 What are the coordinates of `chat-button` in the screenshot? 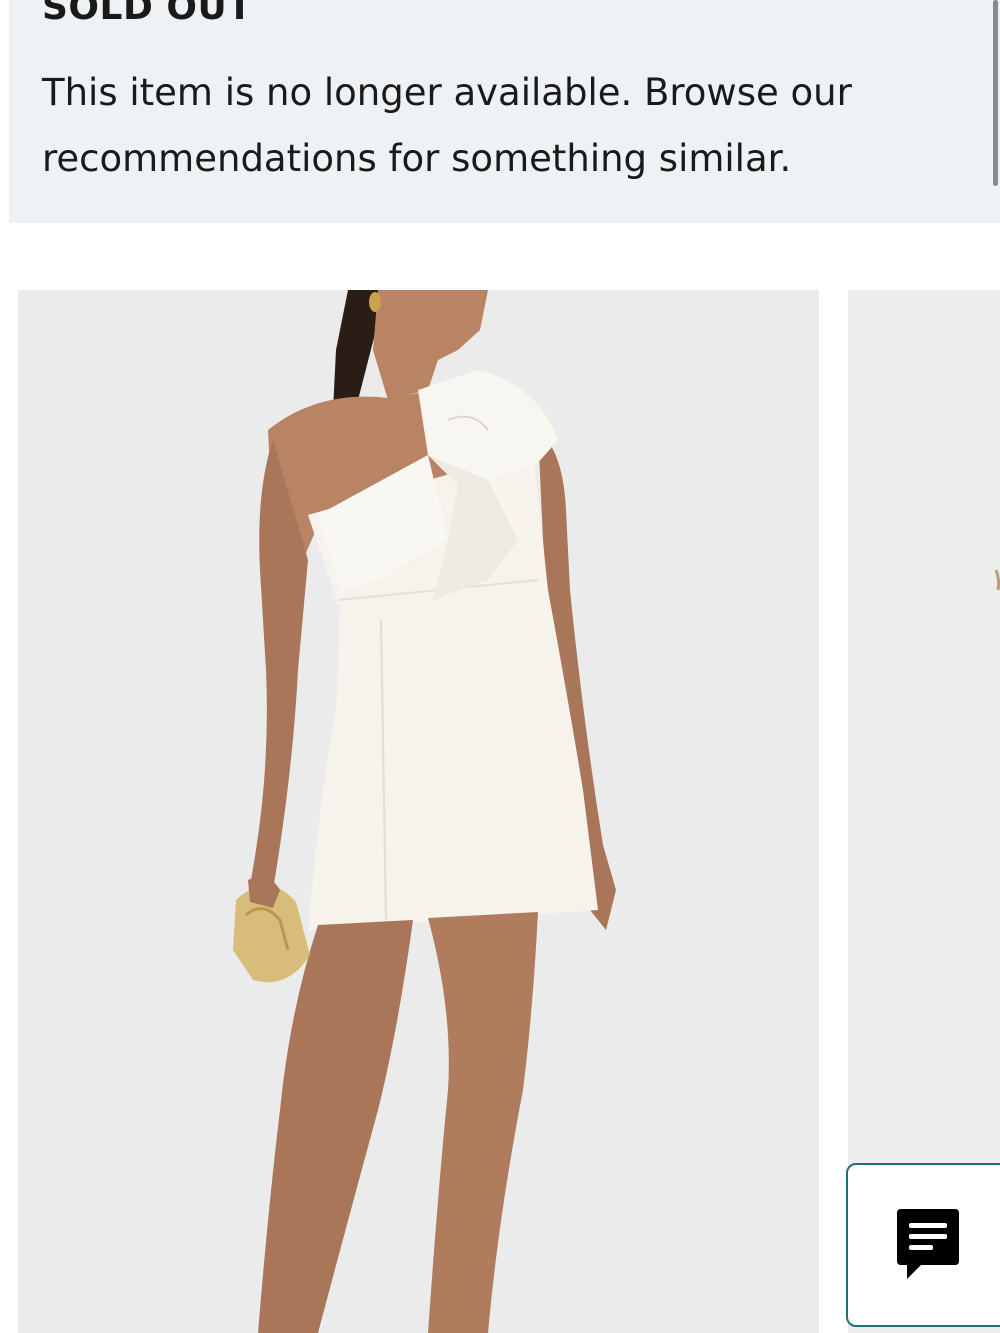 It's located at (923, 1245).